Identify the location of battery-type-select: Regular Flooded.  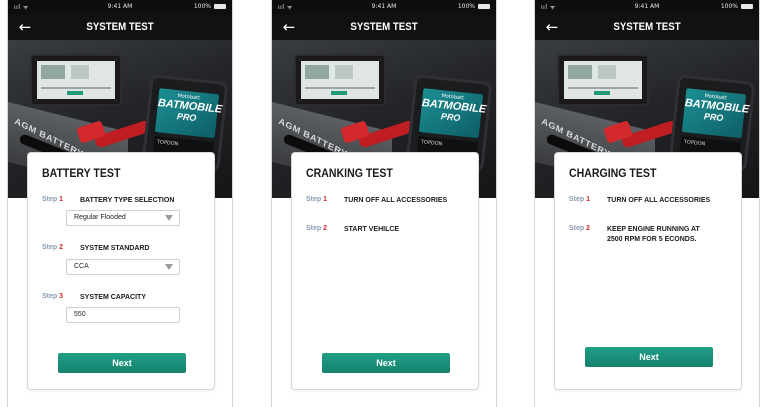
(123, 218).